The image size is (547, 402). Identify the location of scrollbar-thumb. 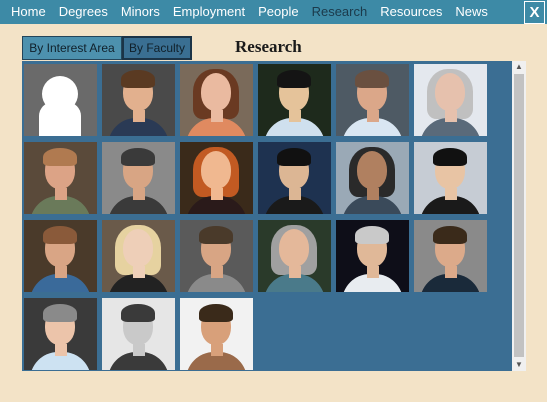
(519, 215).